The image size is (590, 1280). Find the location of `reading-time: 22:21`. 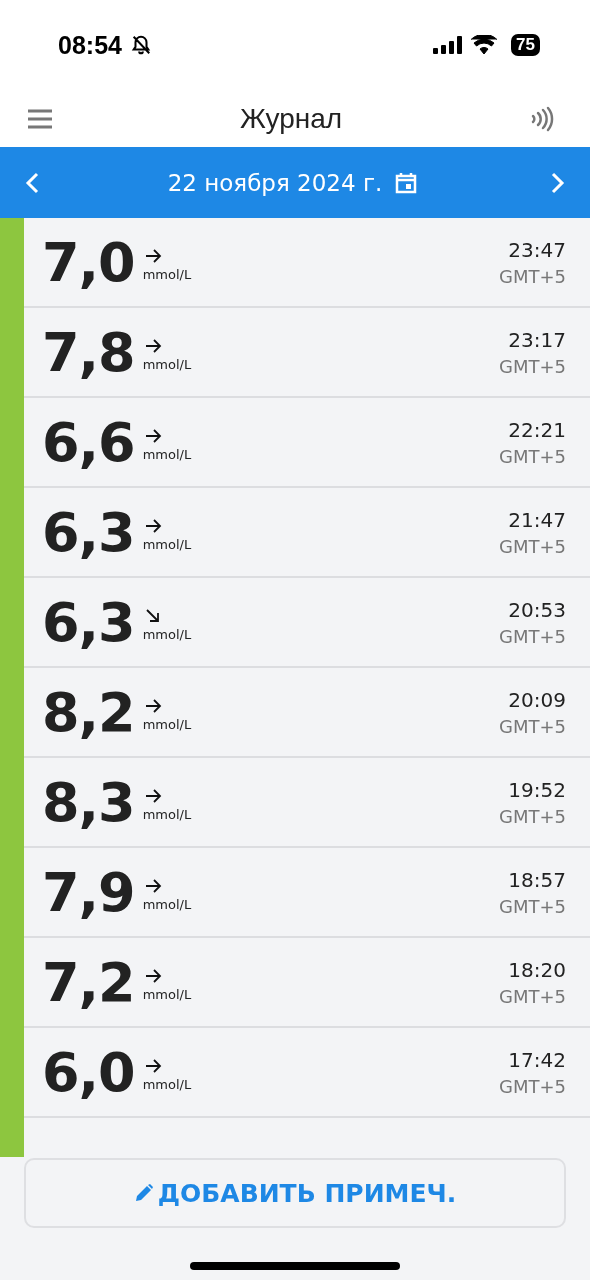

reading-time: 22:21 is located at coordinates (537, 429).